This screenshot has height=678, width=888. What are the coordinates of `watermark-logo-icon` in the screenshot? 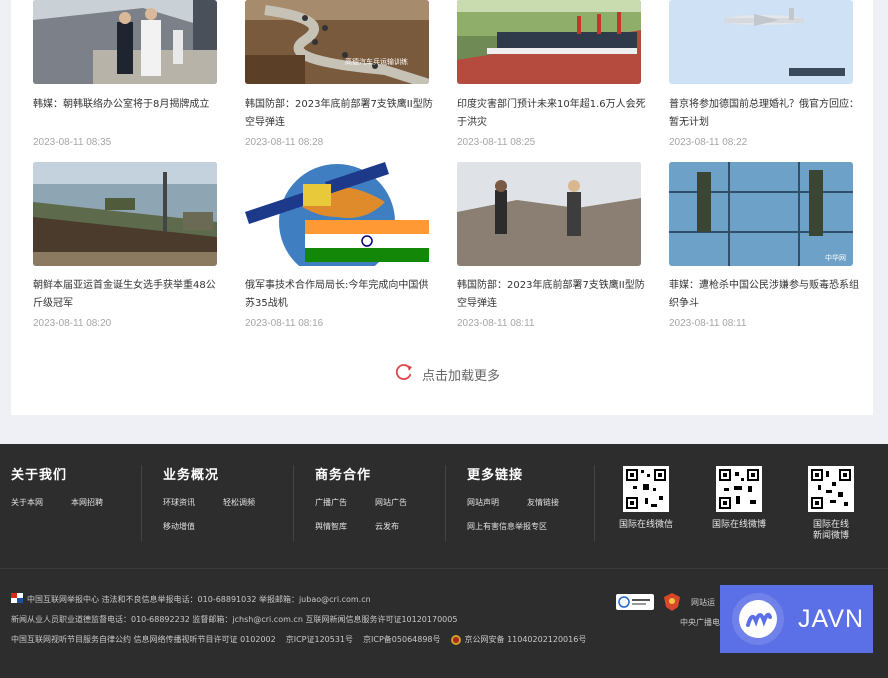 It's located at (758, 619).